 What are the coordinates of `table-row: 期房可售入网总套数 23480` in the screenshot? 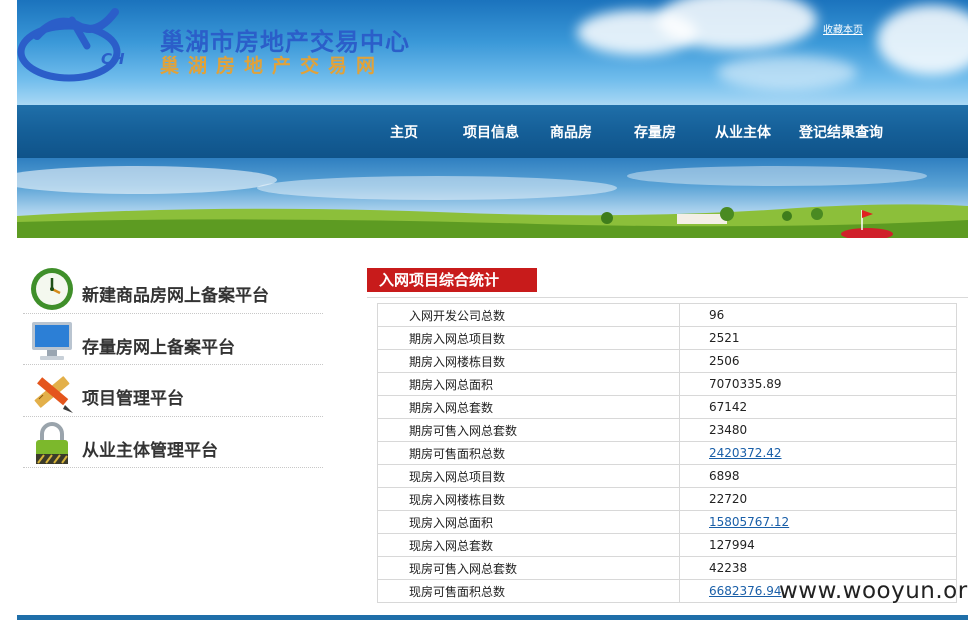 It's located at (667, 430).